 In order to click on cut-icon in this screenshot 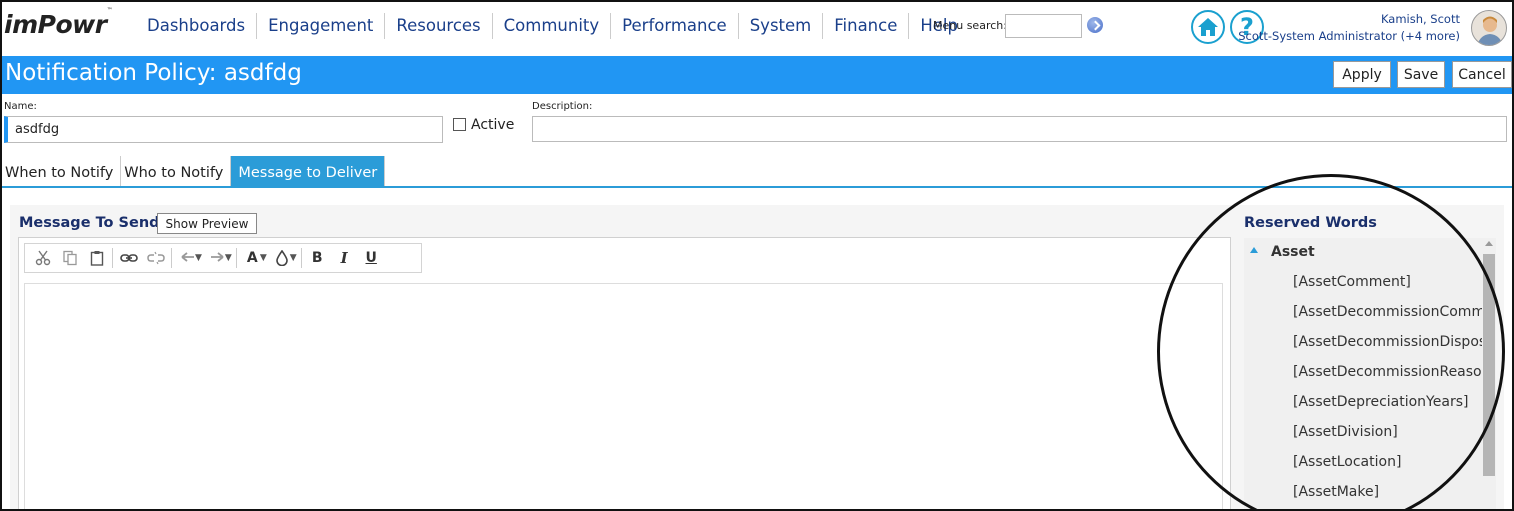, I will do `click(42, 258)`.